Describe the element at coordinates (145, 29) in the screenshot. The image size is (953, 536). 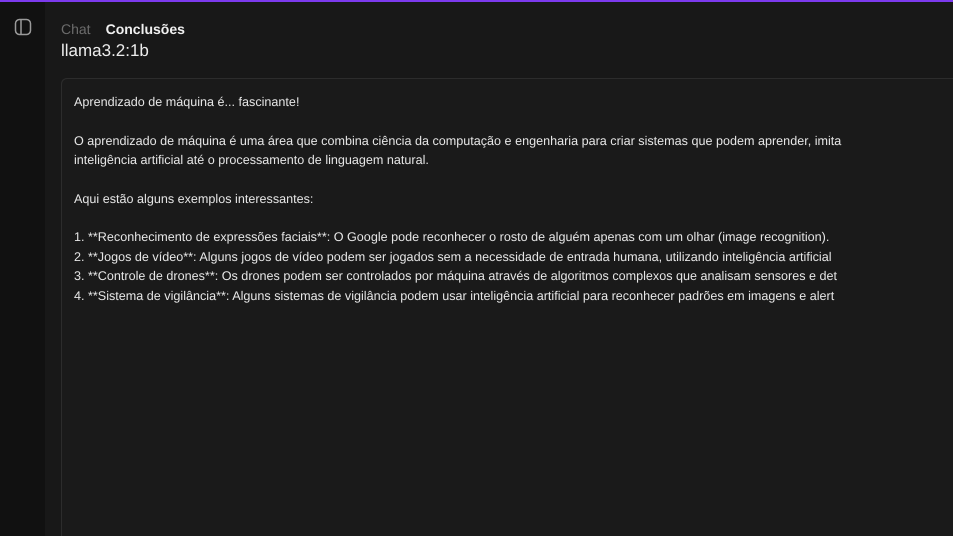
I see `tab: Conclusões` at that location.